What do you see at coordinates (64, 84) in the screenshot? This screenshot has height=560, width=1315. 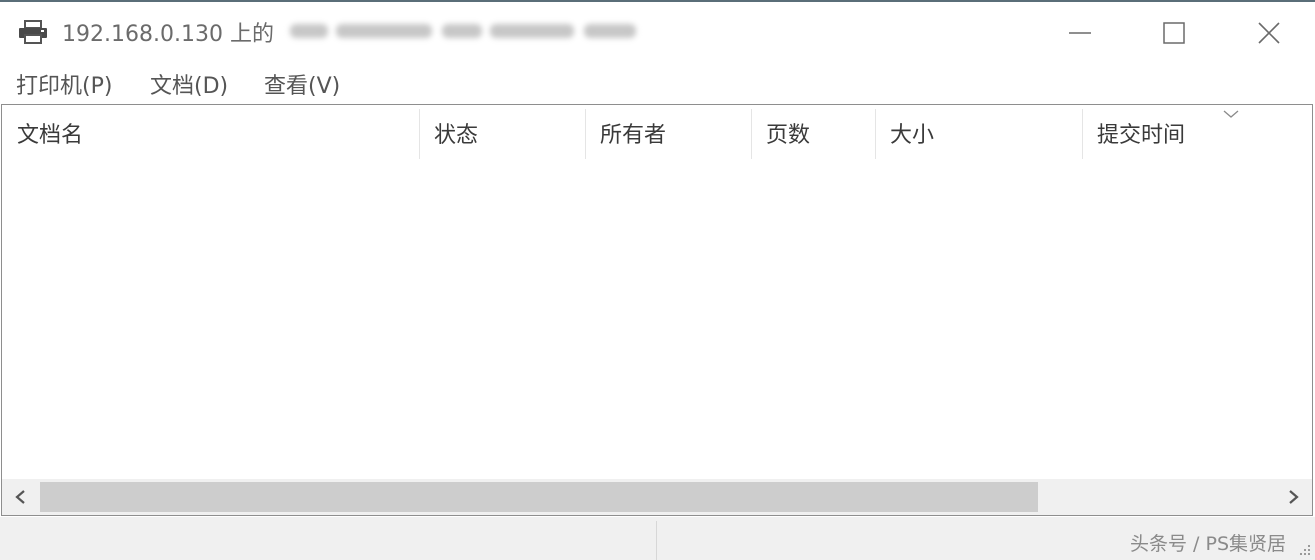 I see `menu-printer: 打印机(P)` at bounding box center [64, 84].